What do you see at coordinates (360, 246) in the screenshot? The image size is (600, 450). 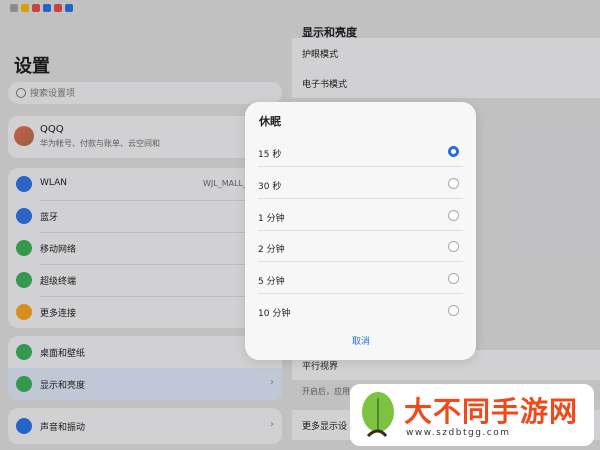 I see `option-2min: 2 分钟` at bounding box center [360, 246].